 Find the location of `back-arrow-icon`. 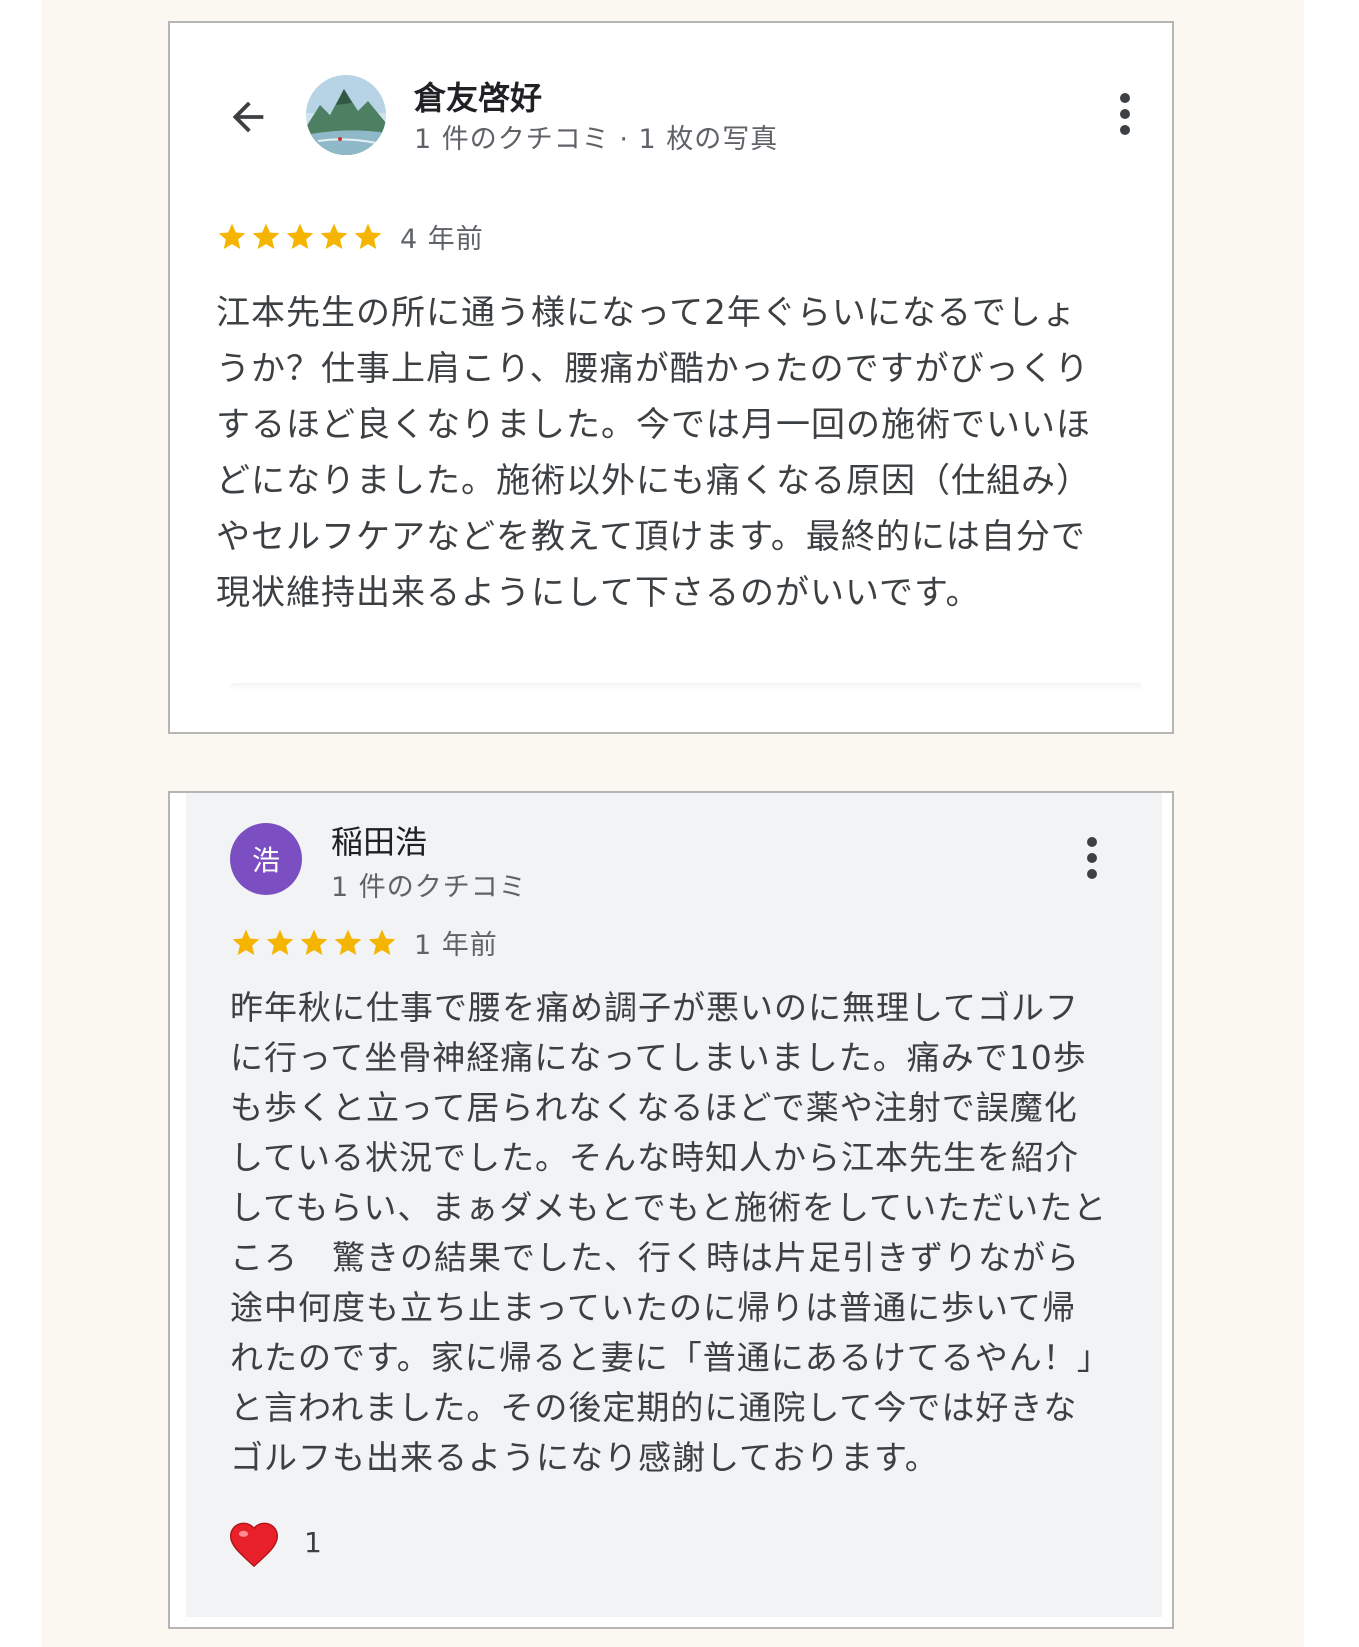

back-arrow-icon is located at coordinates (248, 117).